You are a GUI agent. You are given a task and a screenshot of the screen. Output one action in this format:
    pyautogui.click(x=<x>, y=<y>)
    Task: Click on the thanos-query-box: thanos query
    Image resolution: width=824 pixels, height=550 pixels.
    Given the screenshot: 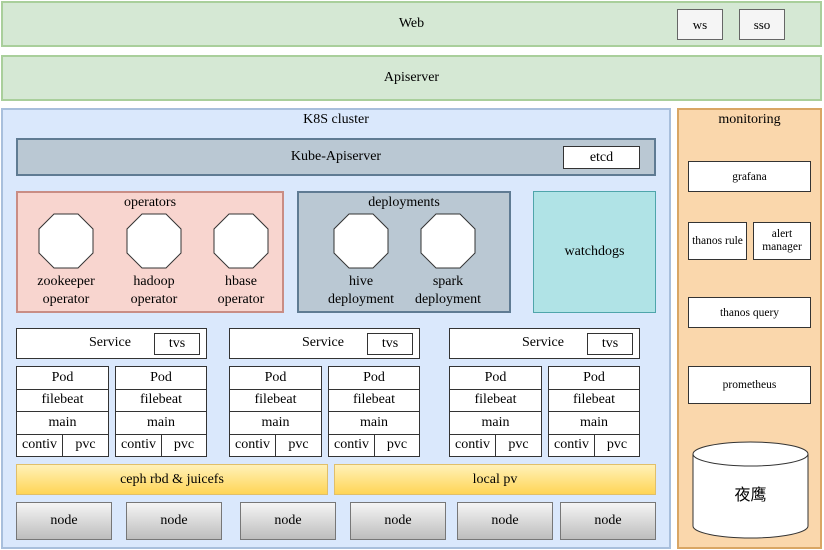 What is the action you would take?
    pyautogui.click(x=749, y=312)
    